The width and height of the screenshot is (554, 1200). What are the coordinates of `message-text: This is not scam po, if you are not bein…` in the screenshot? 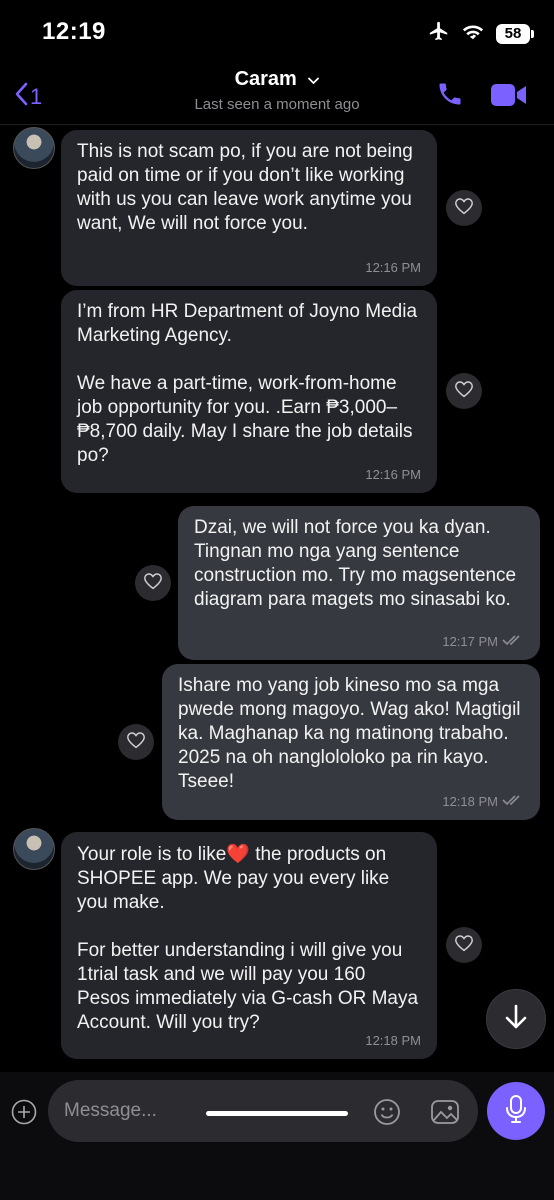 It's located at (248, 187).